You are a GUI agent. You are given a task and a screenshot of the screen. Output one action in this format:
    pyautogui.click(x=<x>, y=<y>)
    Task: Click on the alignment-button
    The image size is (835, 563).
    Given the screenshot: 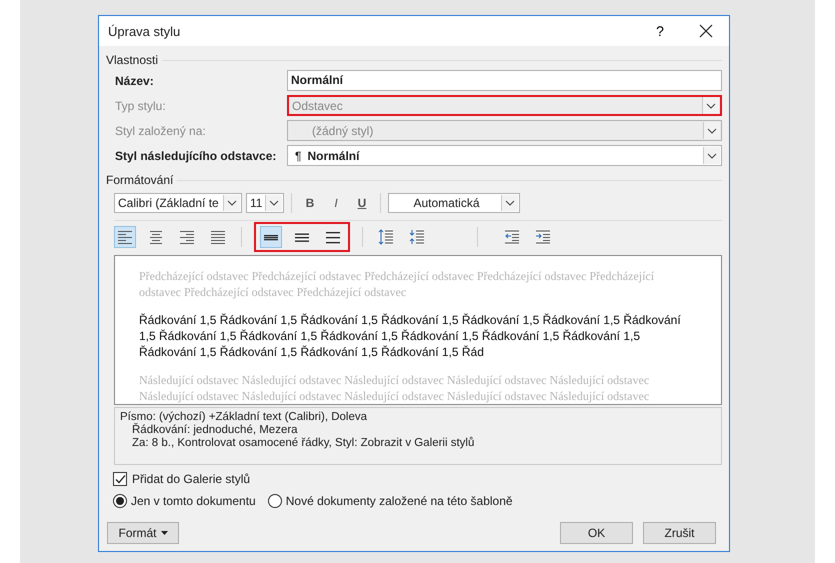 What is the action you would take?
    pyautogui.click(x=125, y=237)
    